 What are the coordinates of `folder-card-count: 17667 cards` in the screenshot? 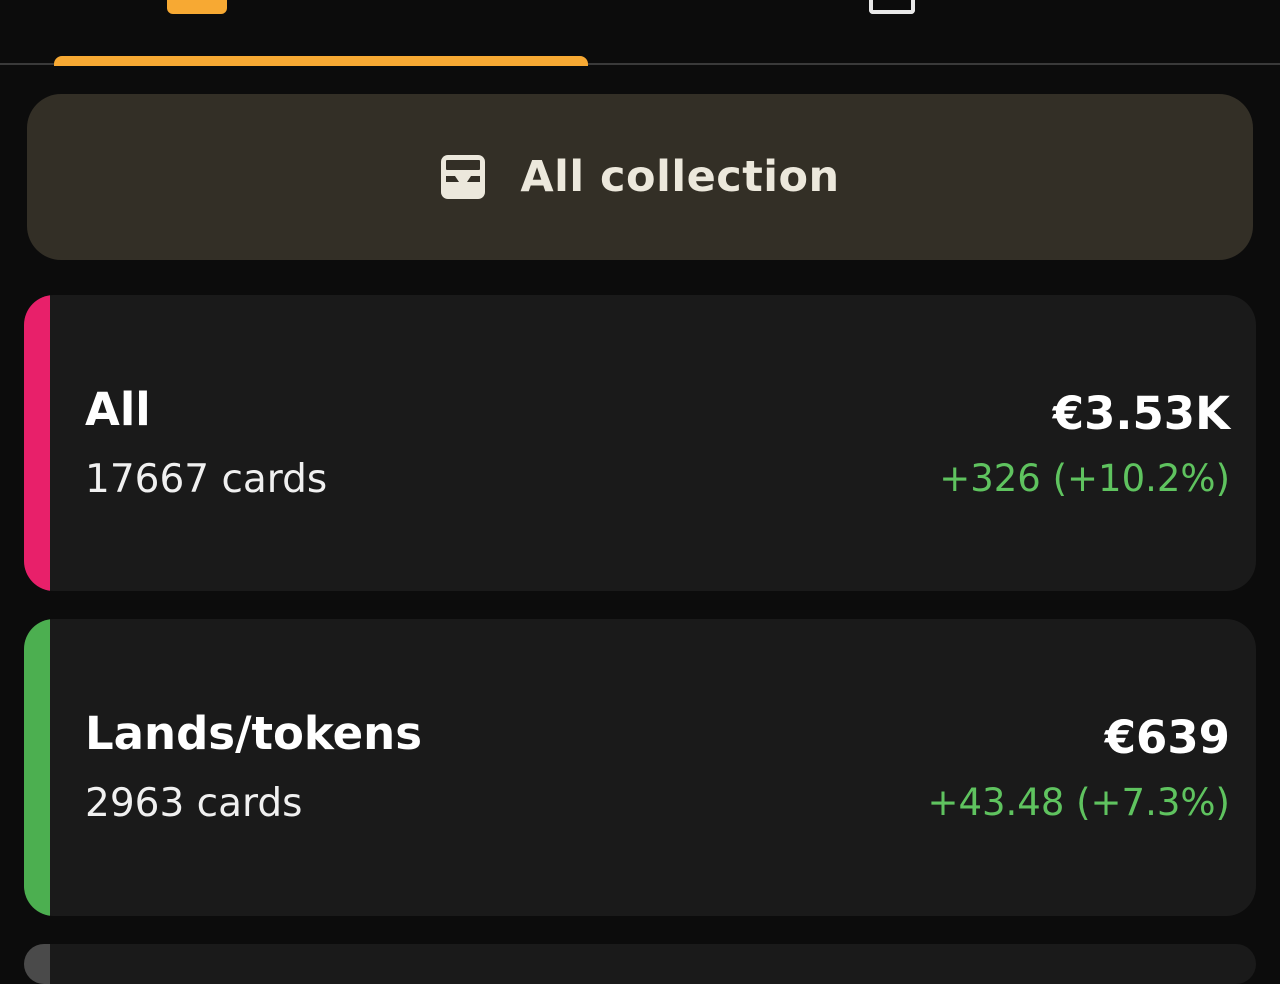 It's located at (206, 479).